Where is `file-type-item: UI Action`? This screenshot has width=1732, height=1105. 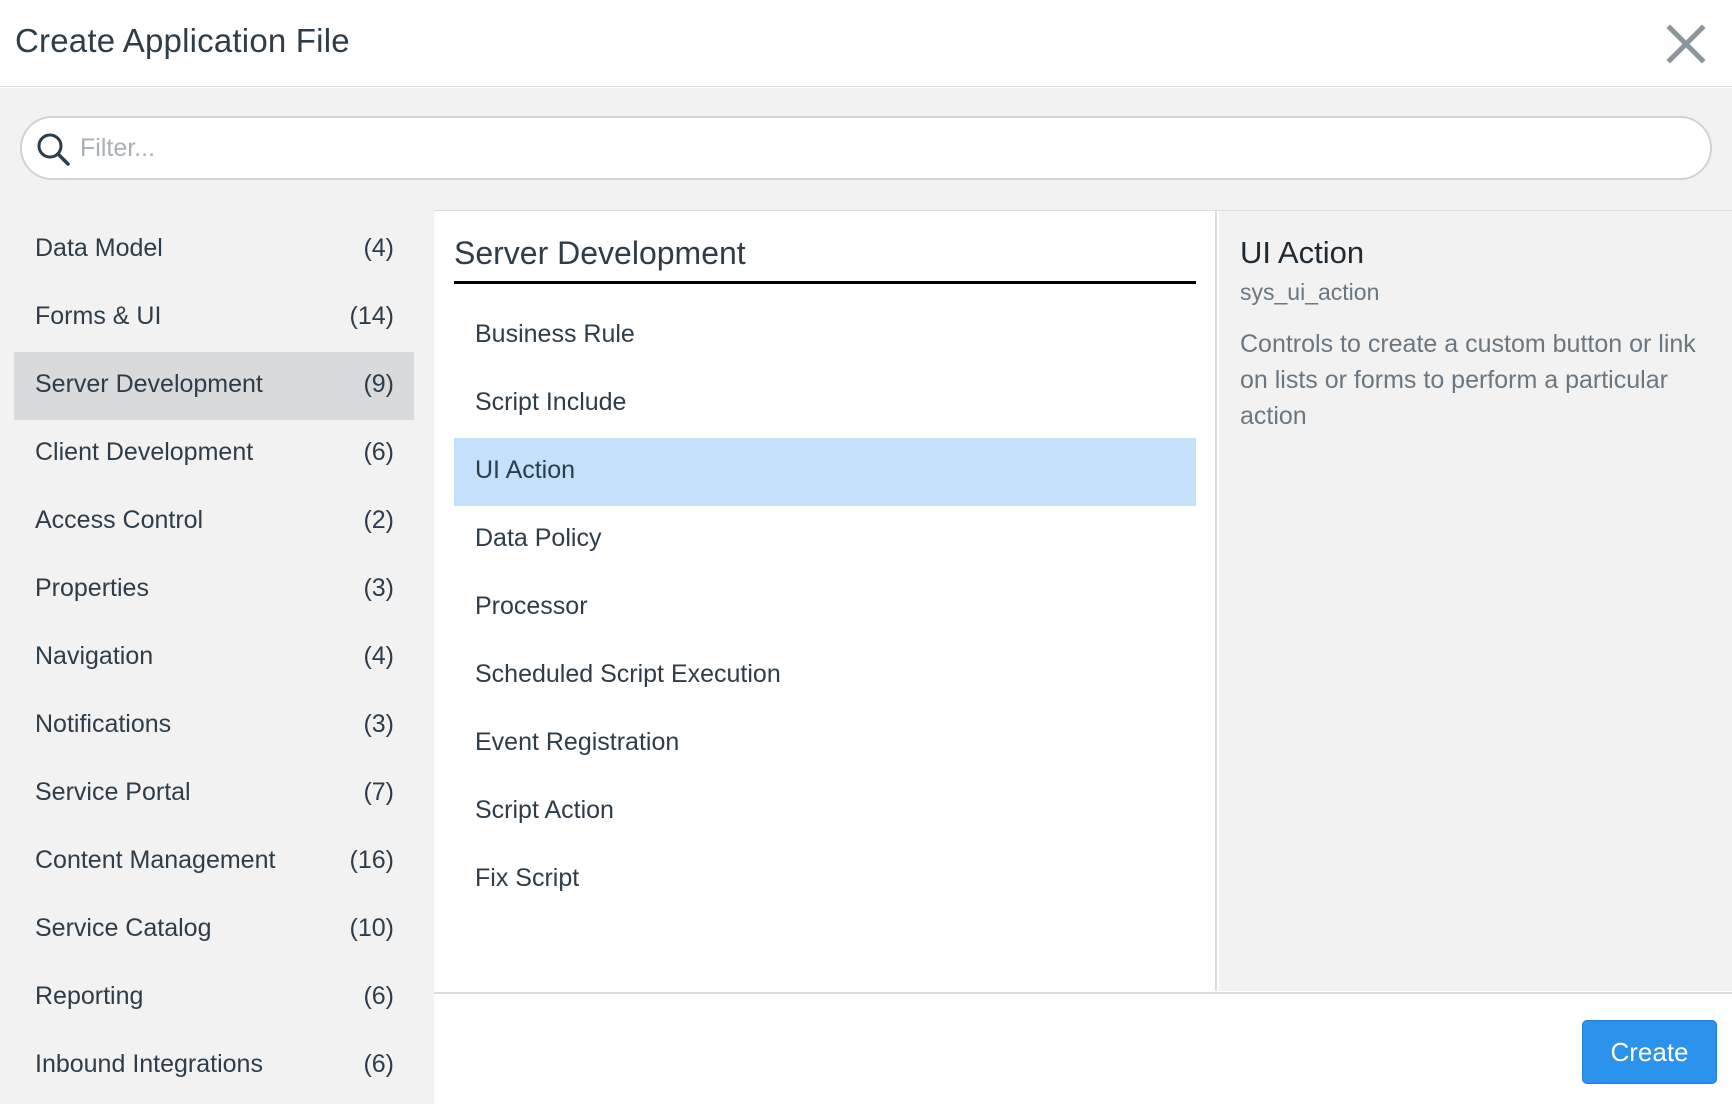 file-type-item: UI Action is located at coordinates (825, 472).